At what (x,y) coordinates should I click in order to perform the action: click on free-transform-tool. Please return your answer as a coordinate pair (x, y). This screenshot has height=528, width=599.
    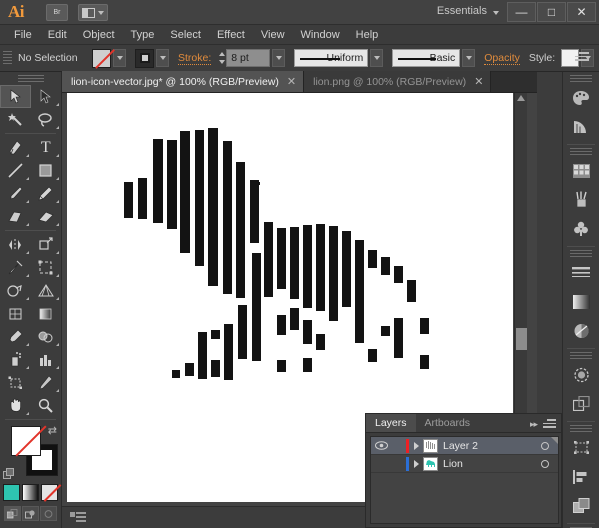
    Looking at the image, I should click on (46, 267).